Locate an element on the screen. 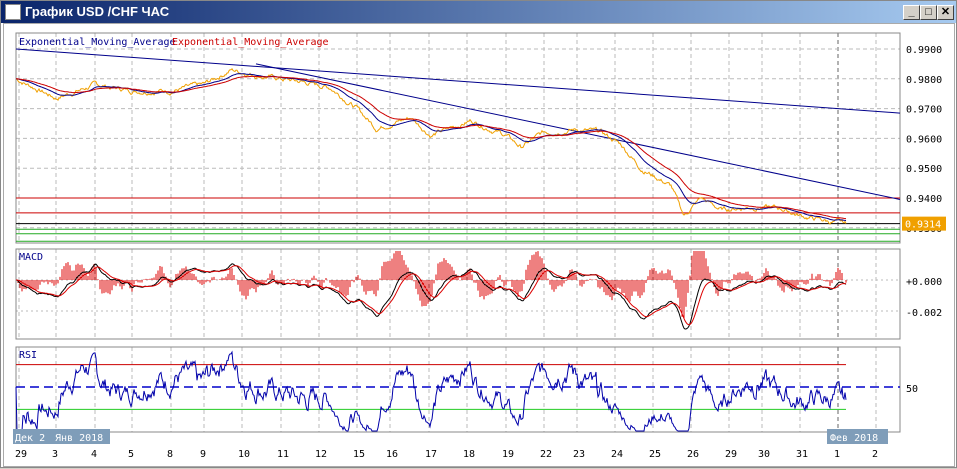  tag-dec: Дек 2 is located at coordinates (30, 438).